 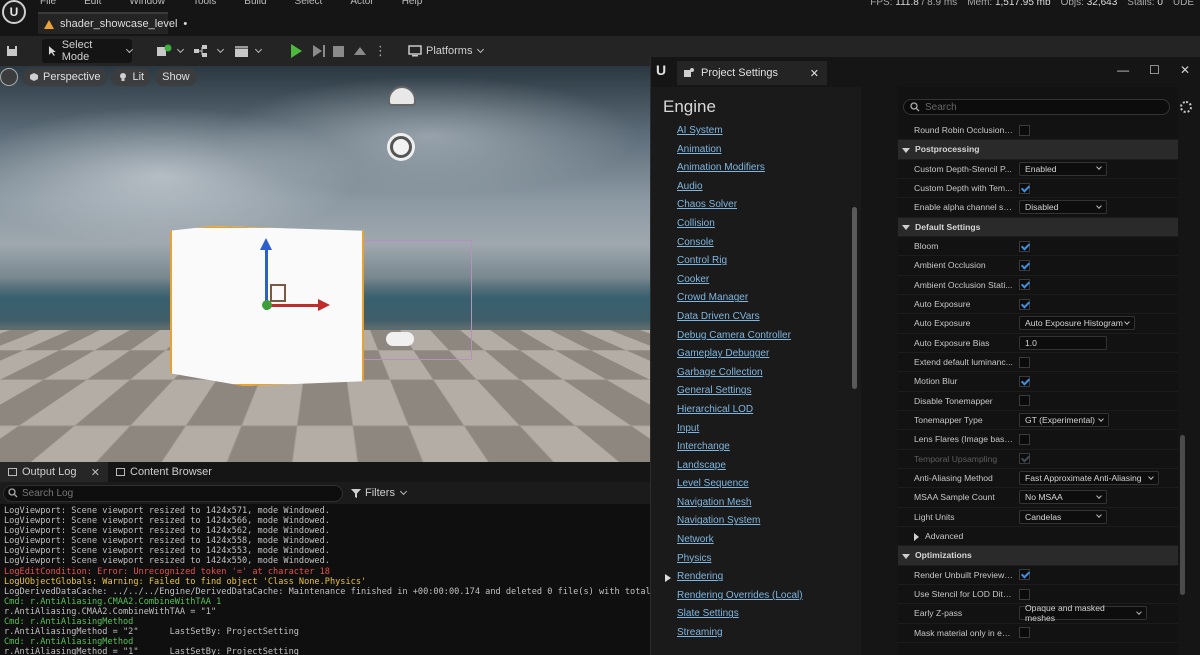 What do you see at coordinates (173, 493) in the screenshot?
I see `log-search-input: Search Log` at bounding box center [173, 493].